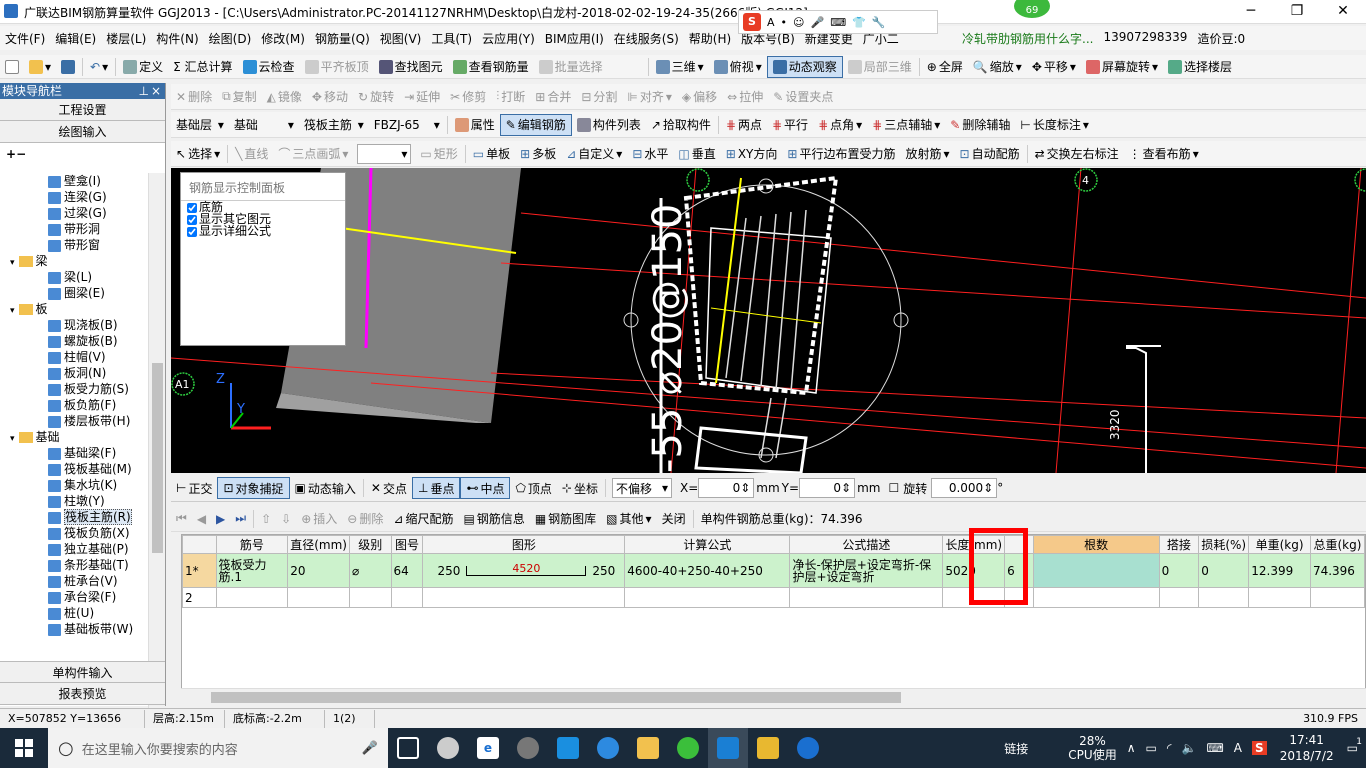 This screenshot has width=1366, height=768. I want to click on app-ie: e, so click(488, 748).